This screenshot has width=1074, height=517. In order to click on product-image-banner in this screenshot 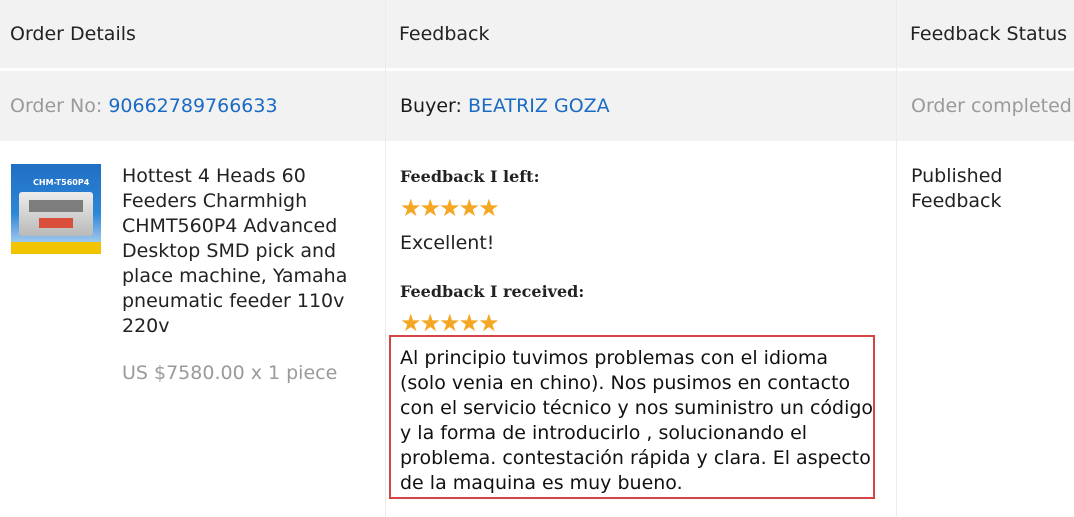, I will do `click(56, 248)`.